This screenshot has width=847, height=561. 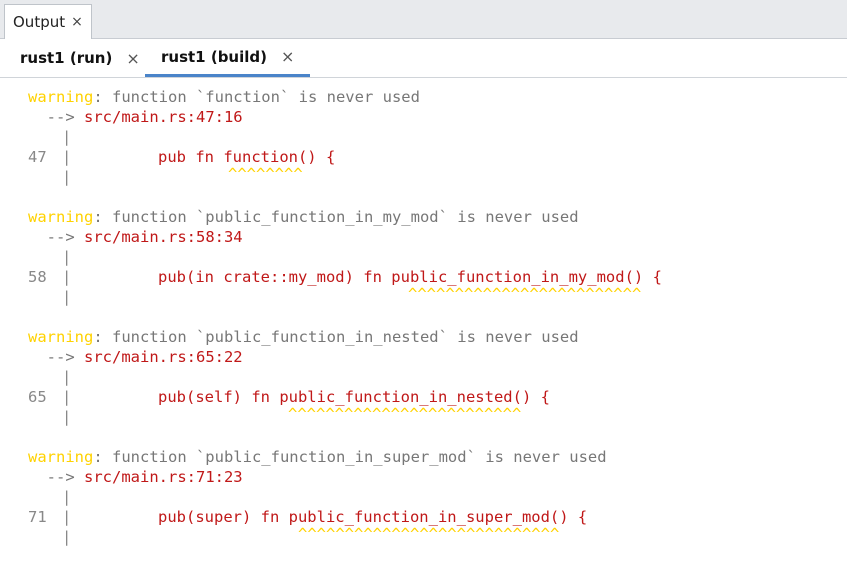 I want to click on location-line: --> src/main.rs:47:16, so click(x=135, y=117).